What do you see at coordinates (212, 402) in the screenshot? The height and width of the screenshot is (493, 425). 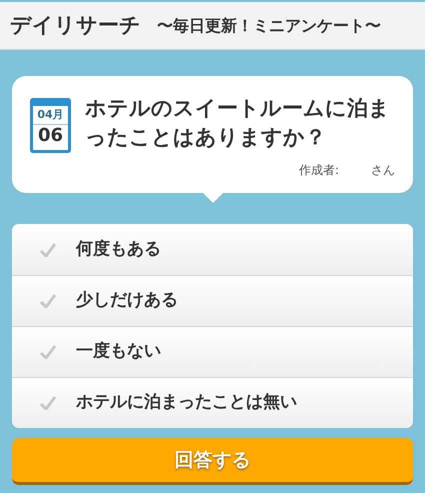 I see `answer-option: ホテルに泊まったことは無い` at bounding box center [212, 402].